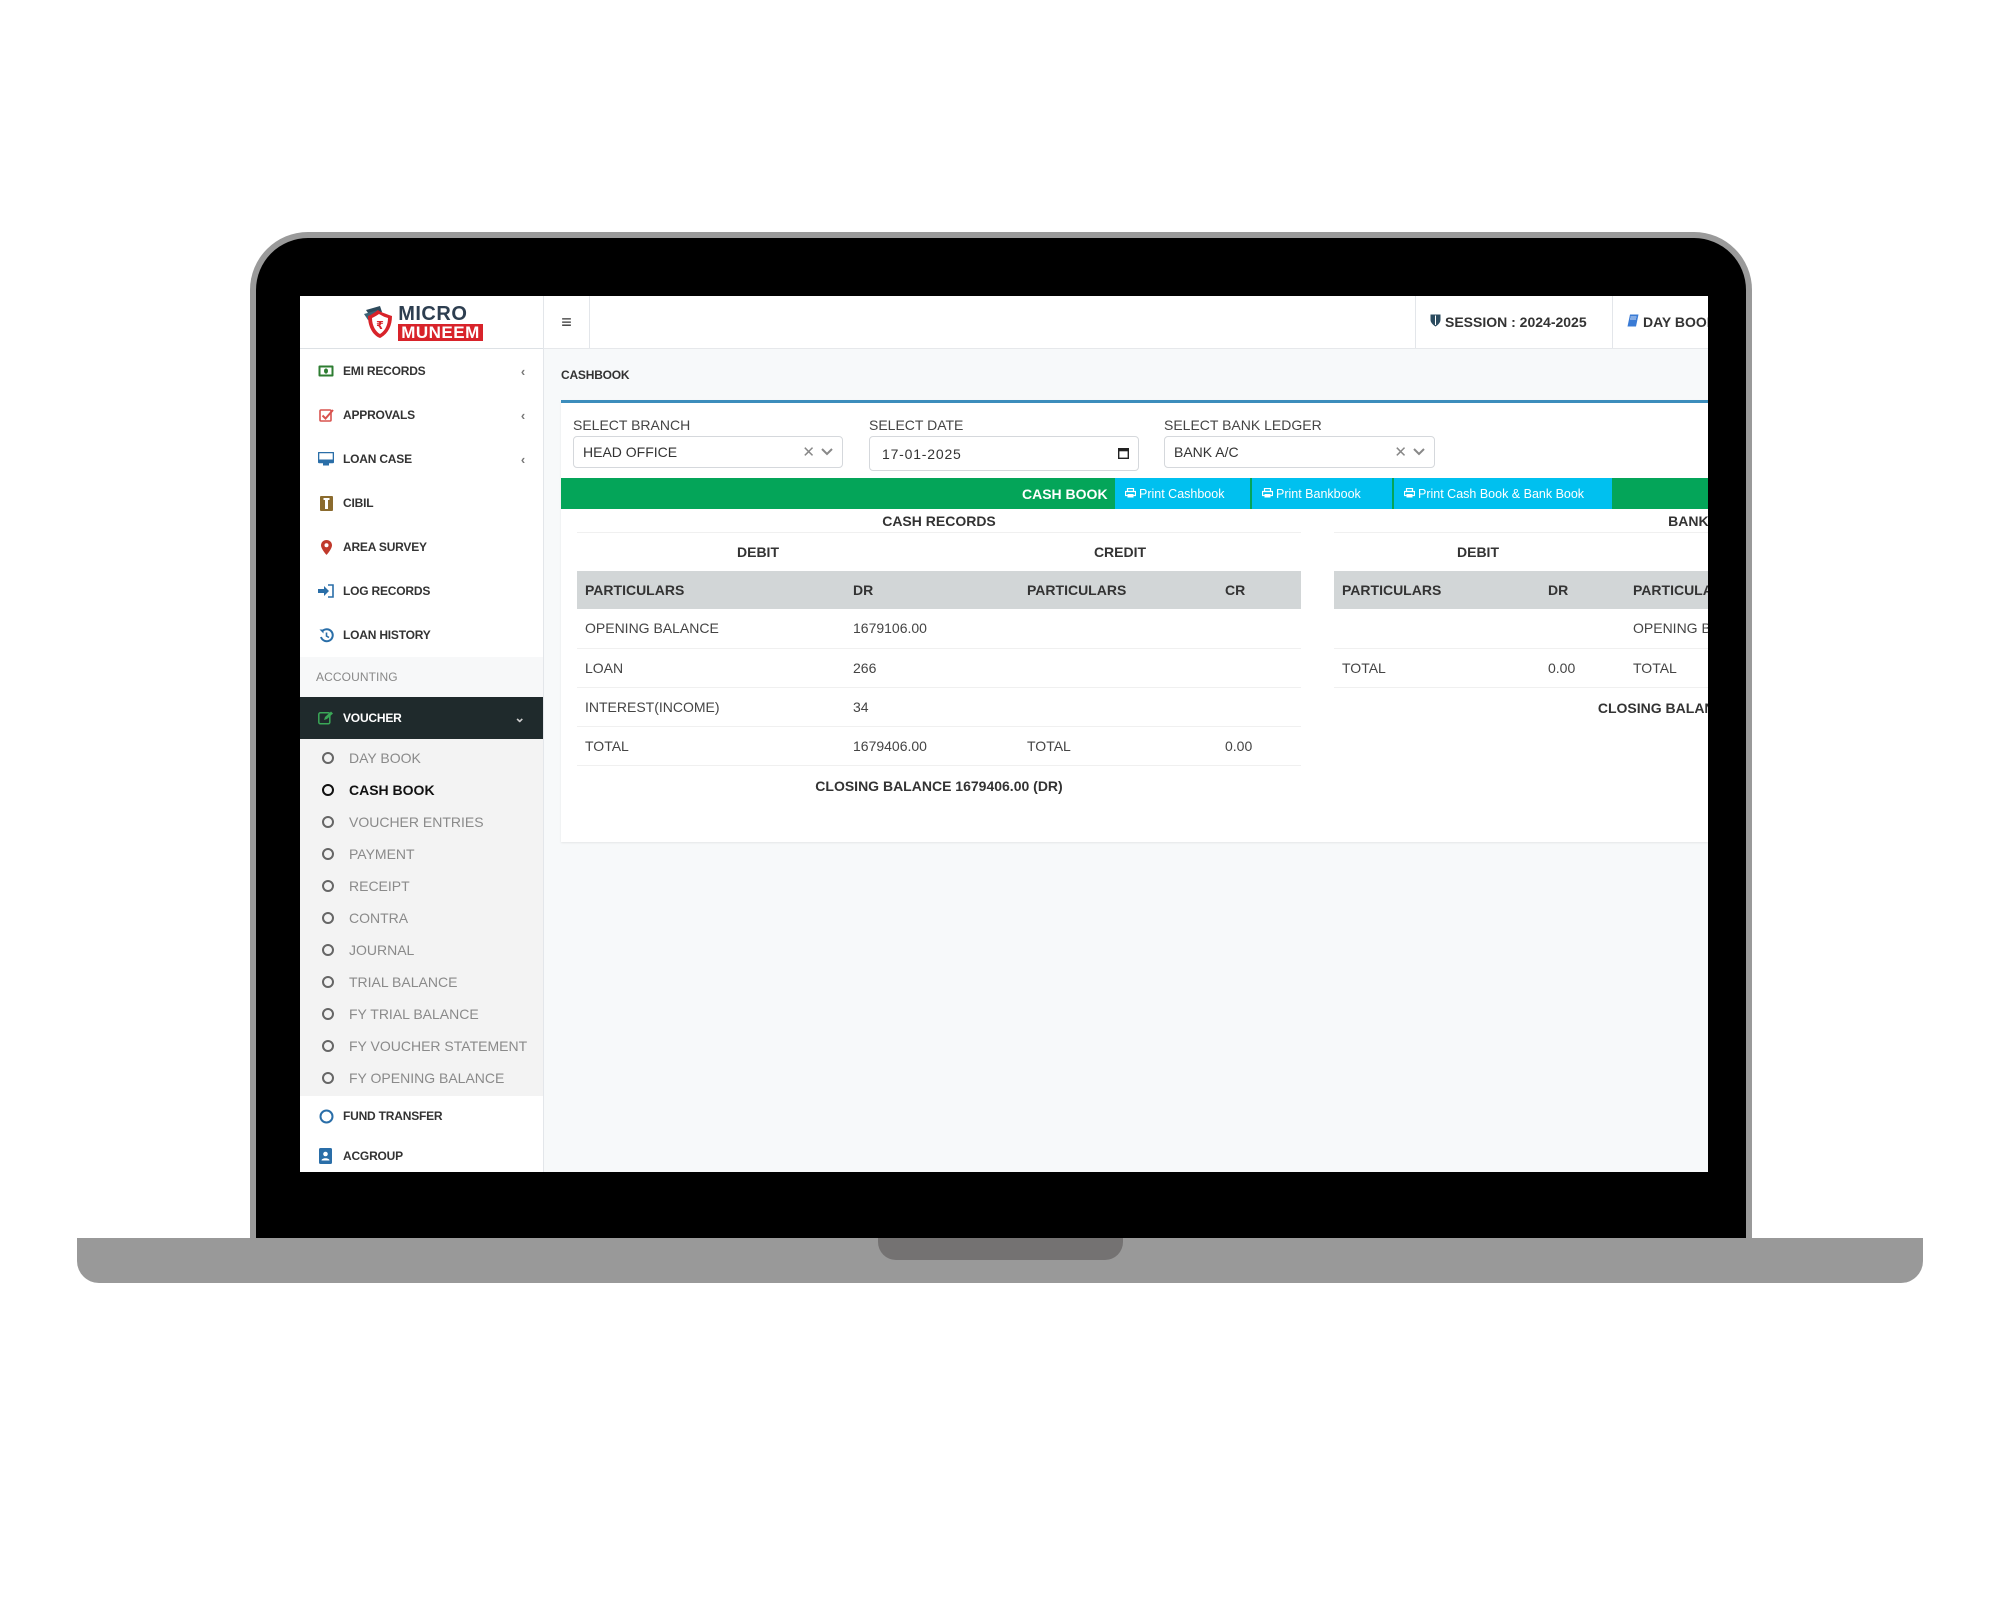 The height and width of the screenshot is (1600, 2000). Describe the element at coordinates (932, 746) in the screenshot. I see `table-cell: 1679406.00` at that location.